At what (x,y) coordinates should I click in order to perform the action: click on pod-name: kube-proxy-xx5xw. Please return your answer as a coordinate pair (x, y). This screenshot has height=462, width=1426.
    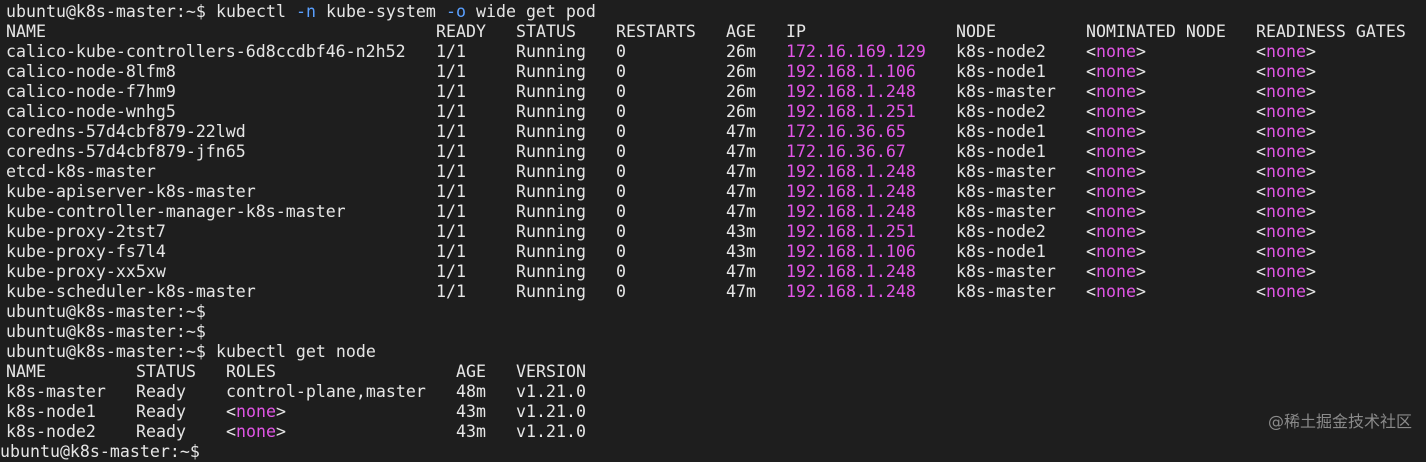
    Looking at the image, I should click on (86, 271).